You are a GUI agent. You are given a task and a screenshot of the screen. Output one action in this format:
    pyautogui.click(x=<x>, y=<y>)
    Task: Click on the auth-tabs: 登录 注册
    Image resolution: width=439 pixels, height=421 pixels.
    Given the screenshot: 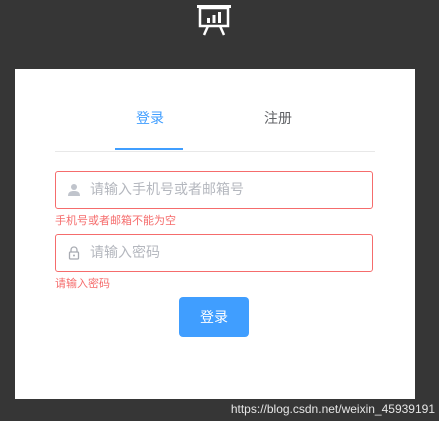 What is the action you would take?
    pyautogui.click(x=215, y=110)
    